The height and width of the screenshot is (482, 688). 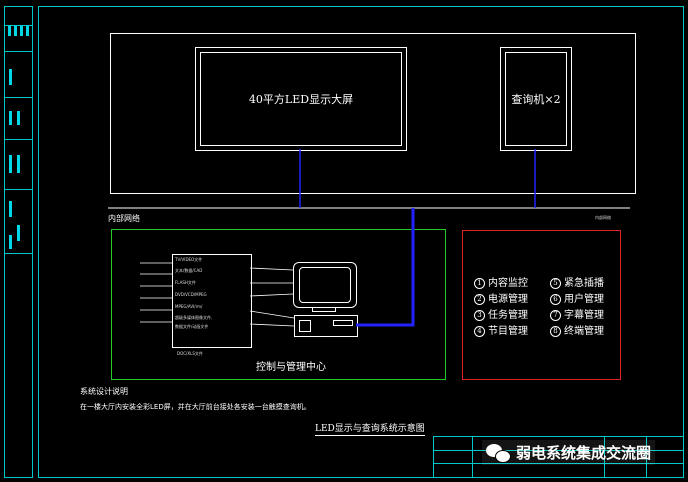 I want to click on watermark-text: 弱电系统集成交流圈, so click(x=584, y=453).